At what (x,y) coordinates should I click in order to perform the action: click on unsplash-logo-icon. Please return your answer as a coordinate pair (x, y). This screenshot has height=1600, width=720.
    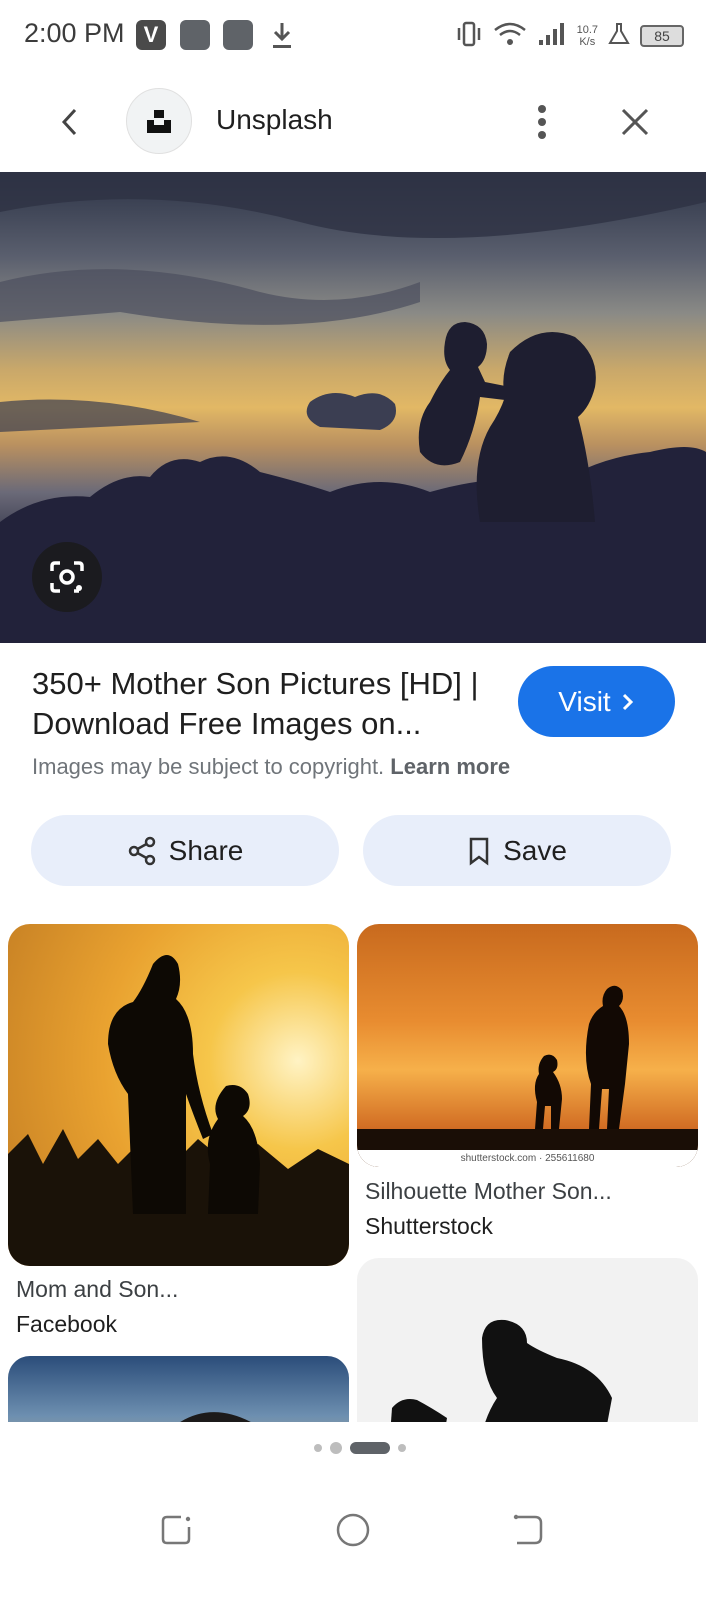
    Looking at the image, I should click on (159, 121).